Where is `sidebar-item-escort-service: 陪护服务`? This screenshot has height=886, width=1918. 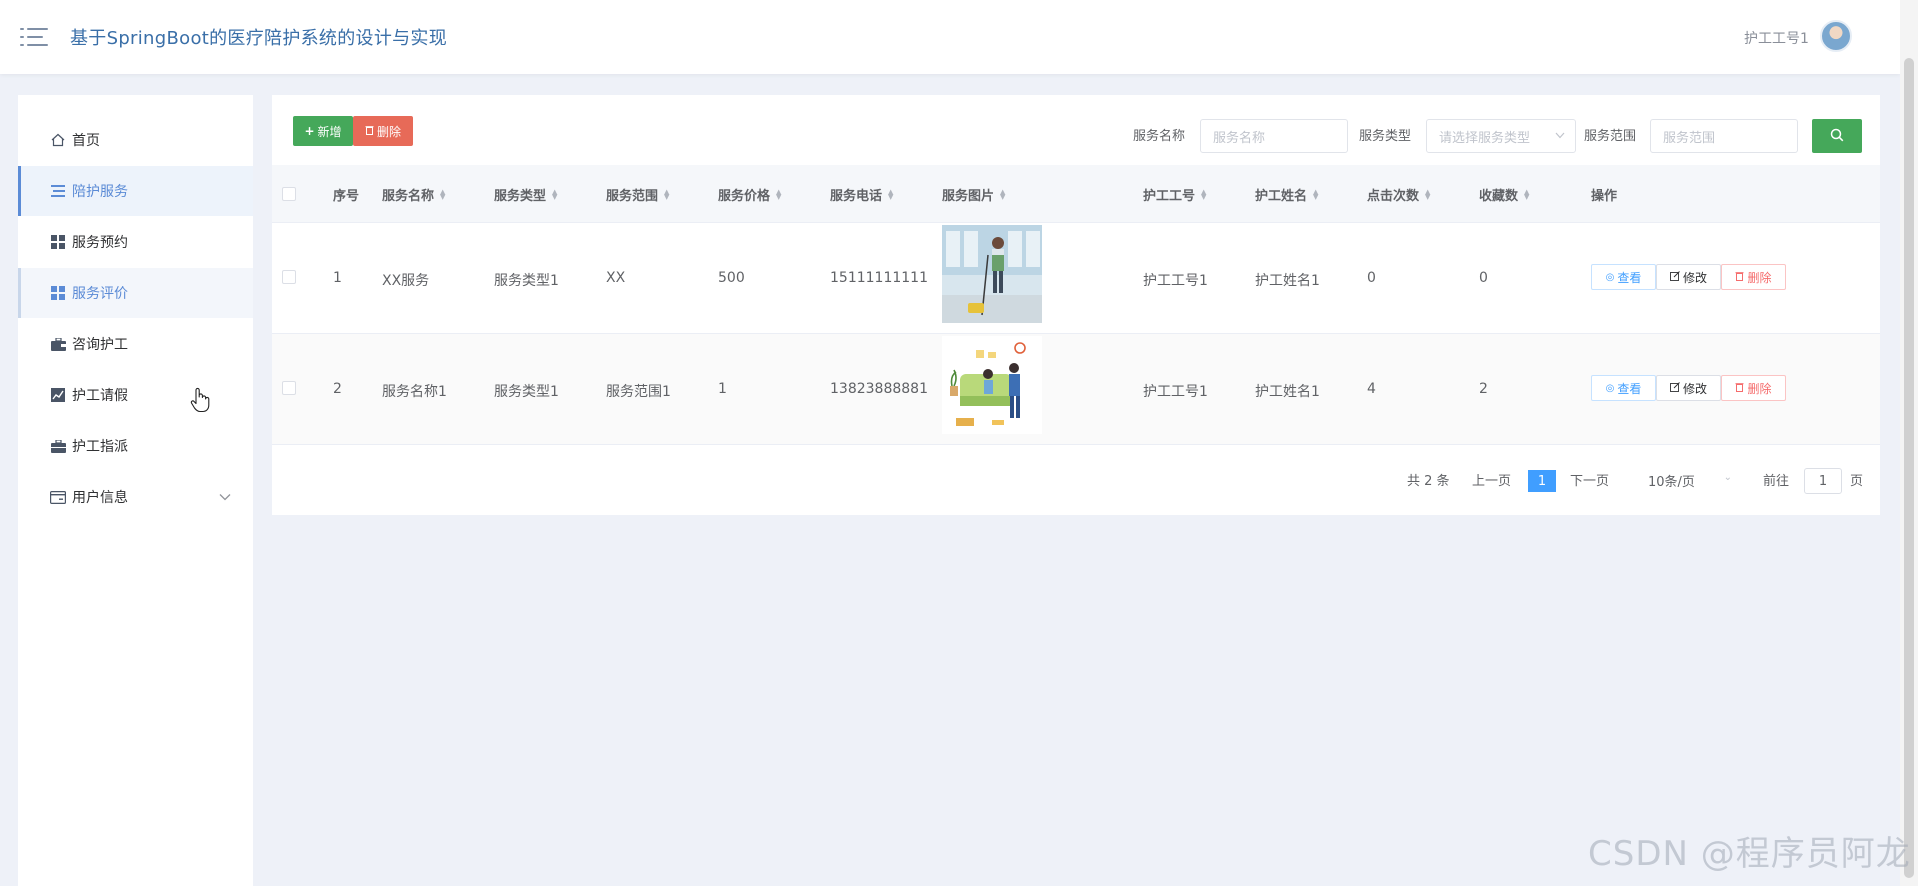 sidebar-item-escort-service: 陪护服务 is located at coordinates (135, 191).